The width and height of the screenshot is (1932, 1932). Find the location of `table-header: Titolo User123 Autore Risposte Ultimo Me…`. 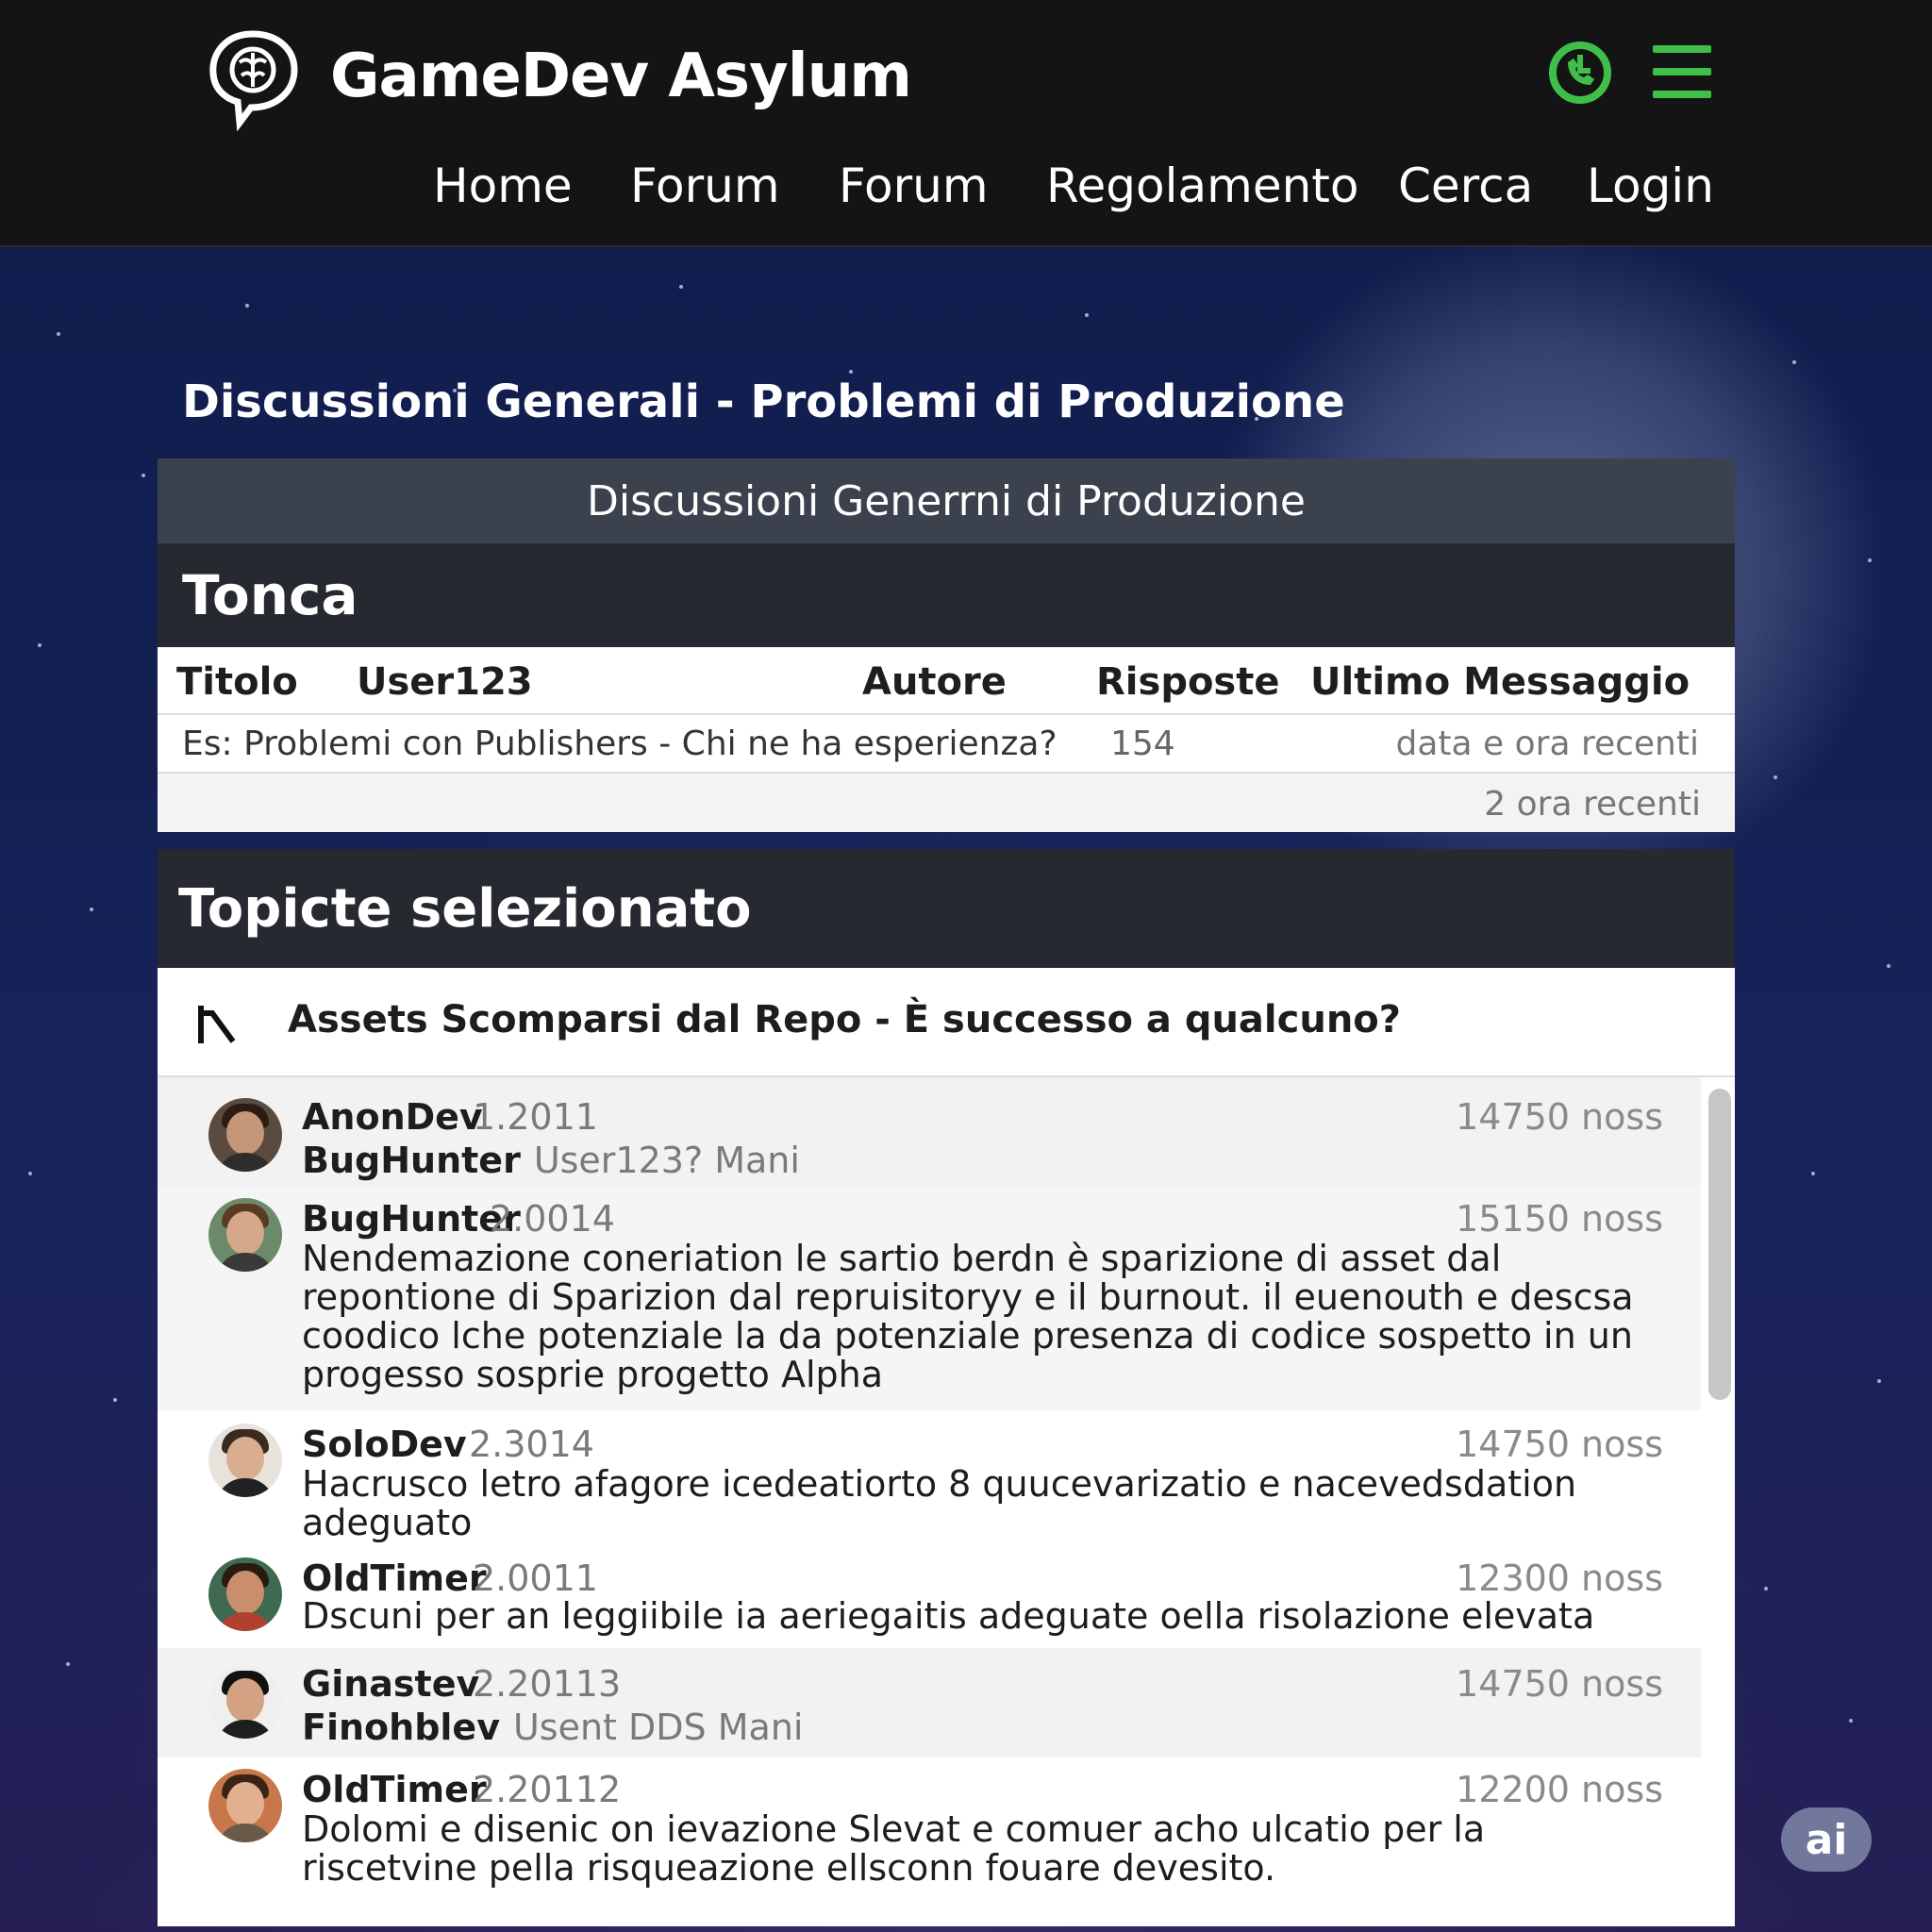

table-header: Titolo User123 Autore Risposte Ultimo Me… is located at coordinates (947, 681).